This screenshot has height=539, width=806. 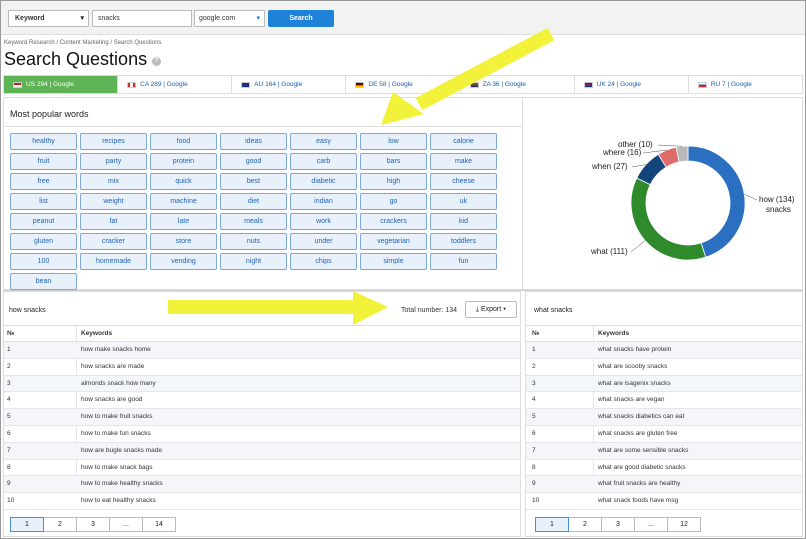 I want to click on word-chip-night: night, so click(x=253, y=261).